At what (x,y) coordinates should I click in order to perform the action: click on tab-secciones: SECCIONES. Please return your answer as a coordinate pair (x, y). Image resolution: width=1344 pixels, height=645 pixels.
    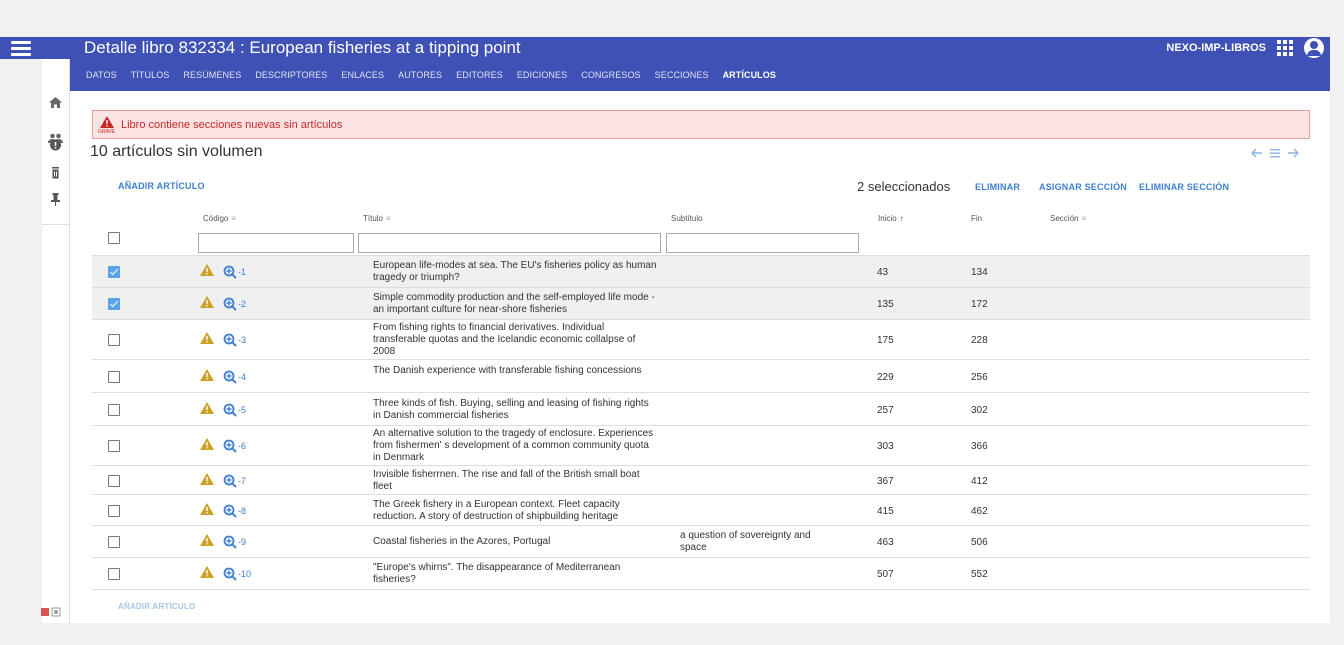
    Looking at the image, I should click on (682, 79).